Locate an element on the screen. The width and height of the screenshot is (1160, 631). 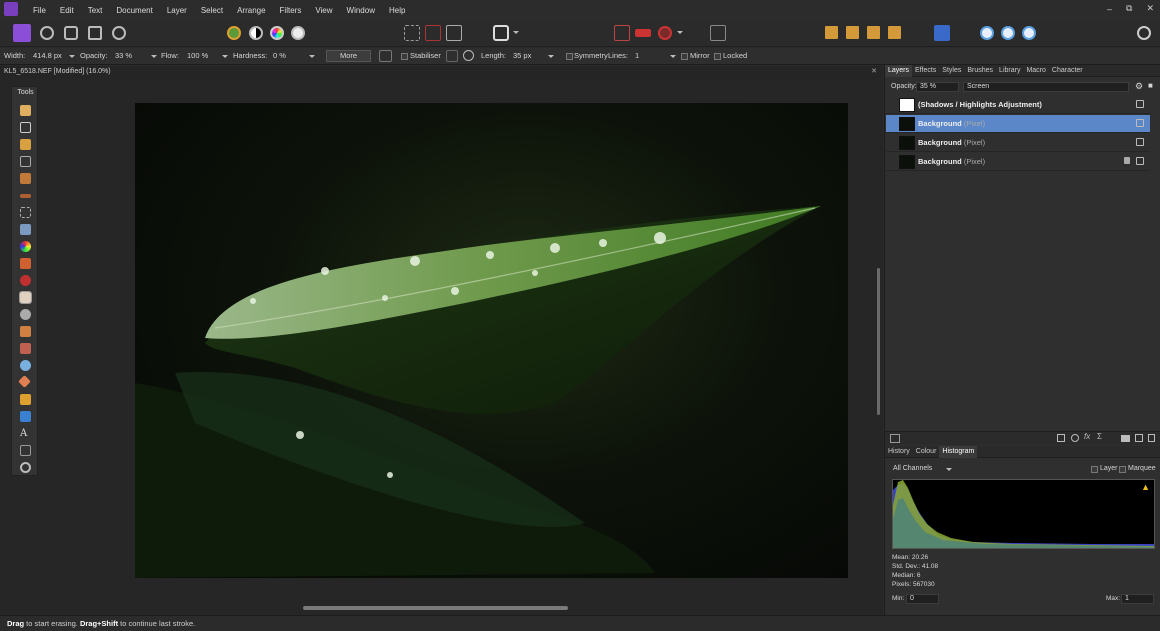
symmetry-checkbox is located at coordinates (569, 56).